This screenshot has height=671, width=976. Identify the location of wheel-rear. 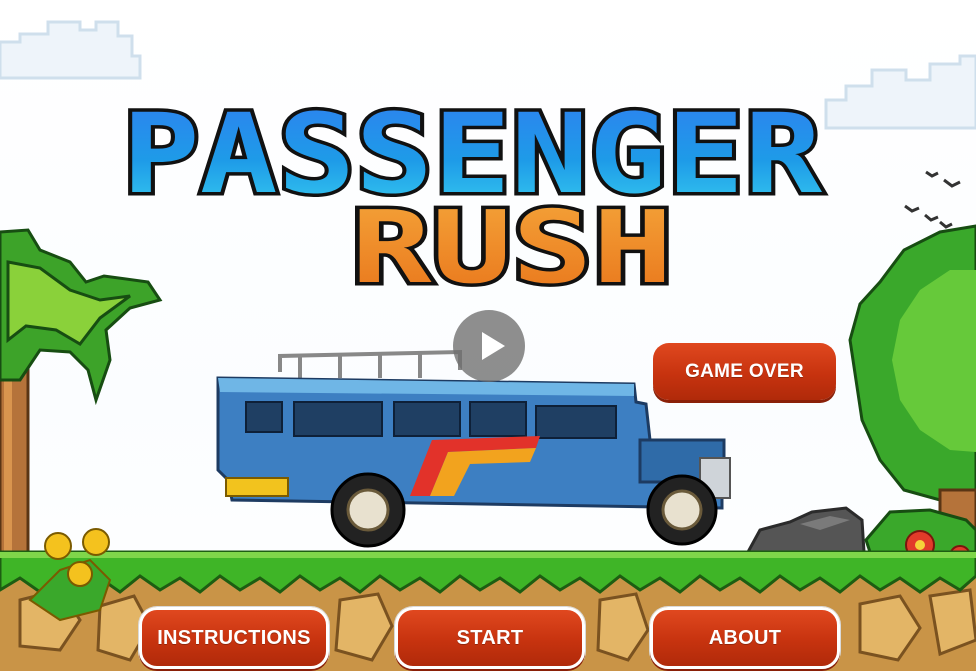
(368, 510).